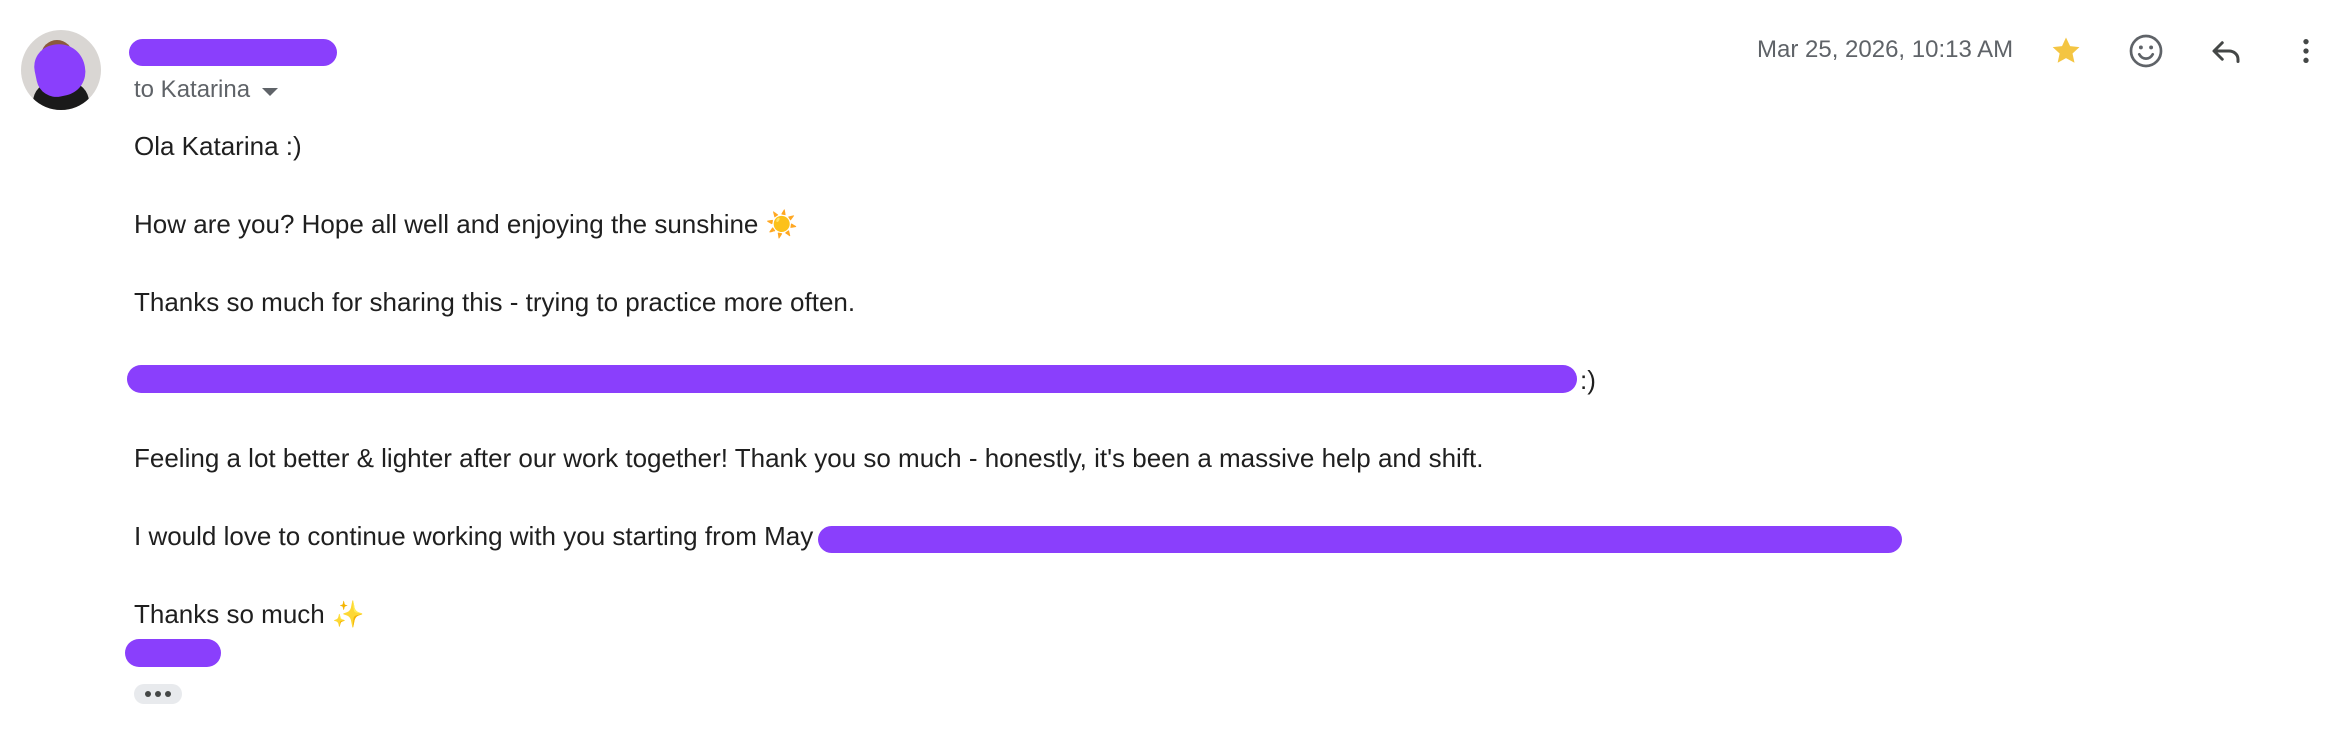 The image size is (2338, 730). What do you see at coordinates (1885, 49) in the screenshot?
I see `message-timestamp: Mar 25, 2026, 10:13 AM` at bounding box center [1885, 49].